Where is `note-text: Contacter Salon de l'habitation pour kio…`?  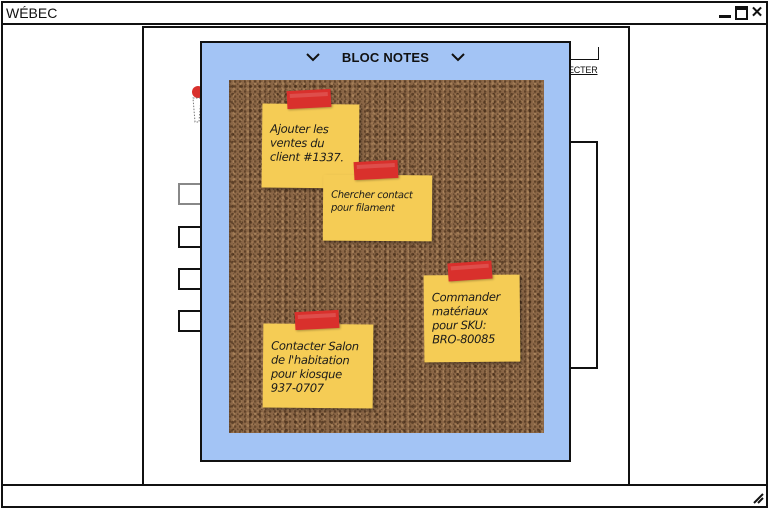
note-text: Contacter Salon de l'habitation pour kio… is located at coordinates (314, 367).